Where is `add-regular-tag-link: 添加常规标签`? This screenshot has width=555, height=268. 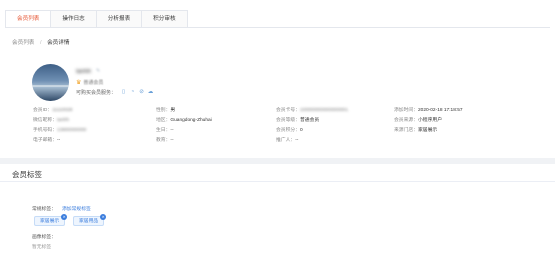
add-regular-tag-link: 添加常规标签 is located at coordinates (76, 208).